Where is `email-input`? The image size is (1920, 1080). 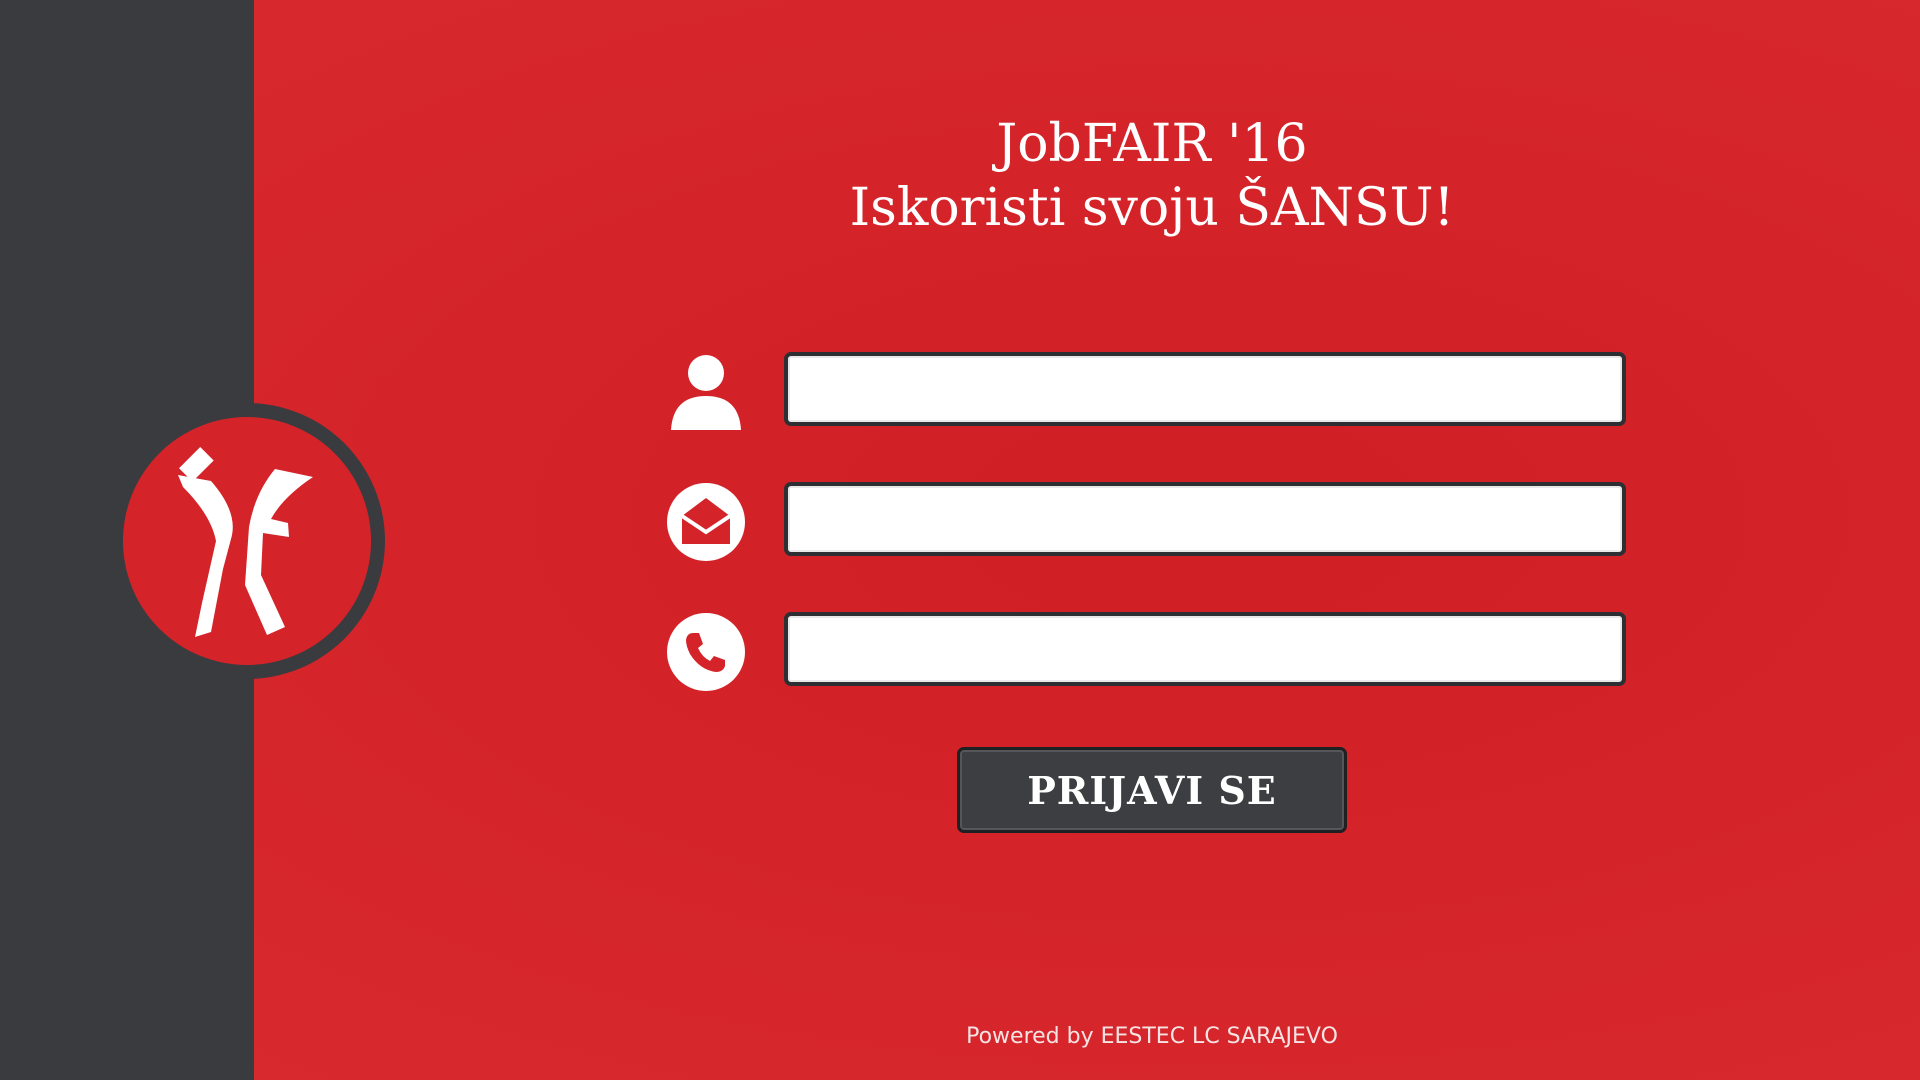
email-input is located at coordinates (1205, 519).